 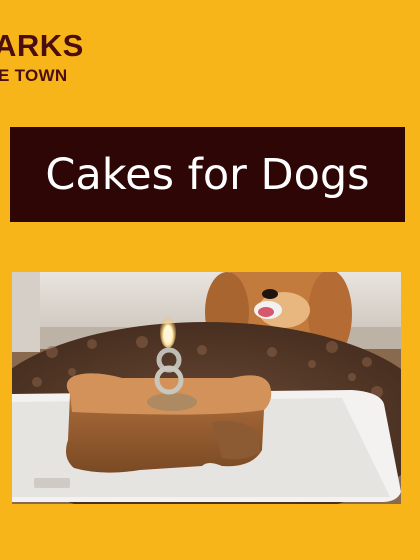 I want to click on page-title: Cakes for Dogs, so click(x=207, y=174).